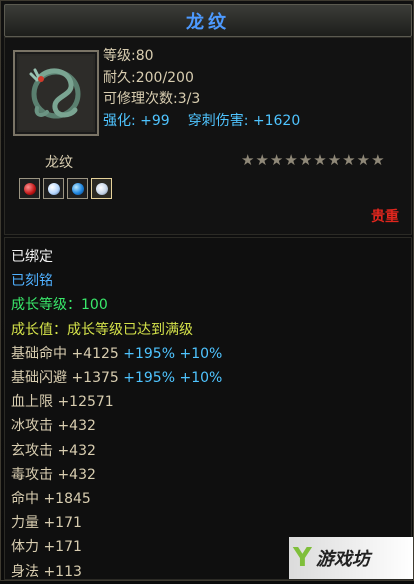 The image size is (414, 584). I want to click on item-title: 龙纹, so click(208, 22).